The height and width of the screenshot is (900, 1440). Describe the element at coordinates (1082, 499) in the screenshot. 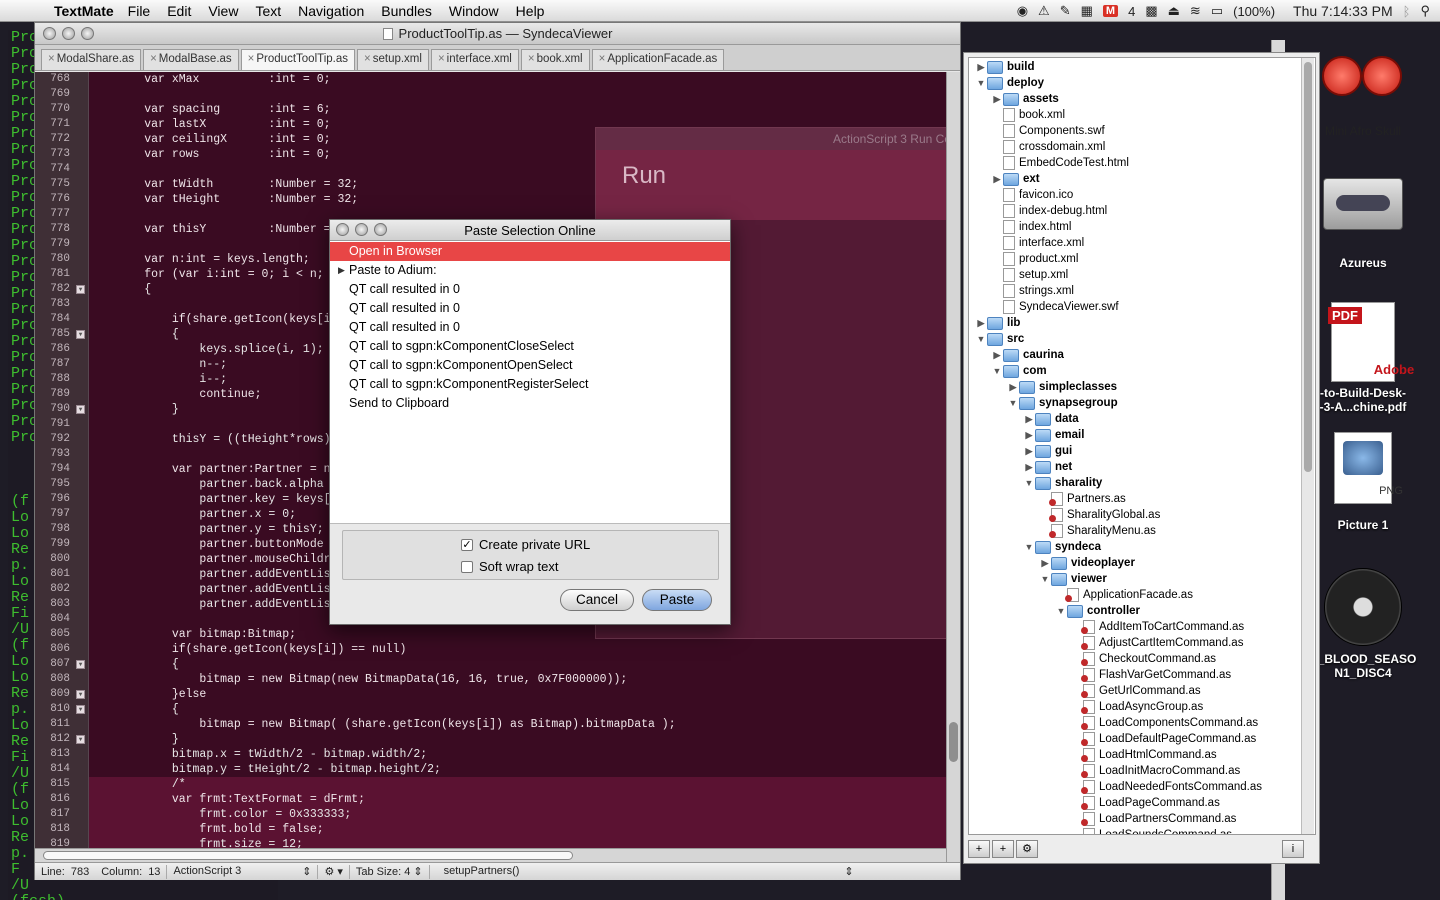

I see `tree-file: Partners.as` at that location.